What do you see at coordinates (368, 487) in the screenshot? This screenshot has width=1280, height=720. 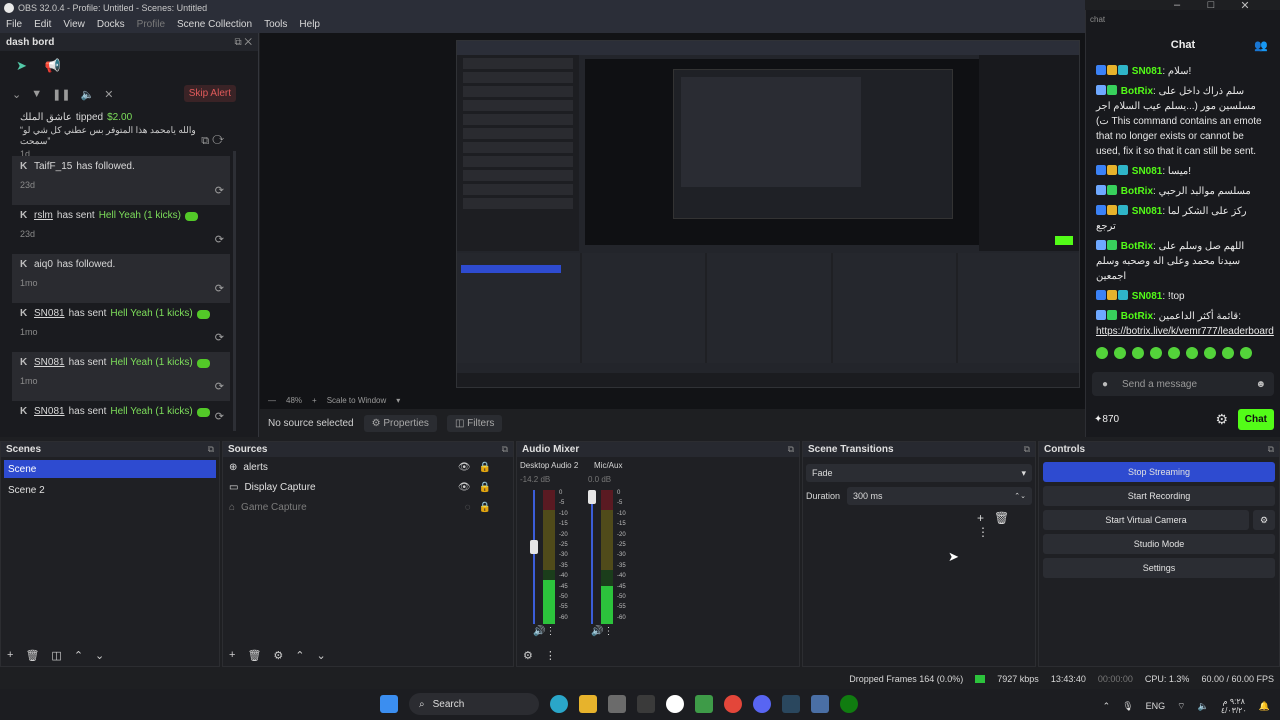 I see `source-item: ▭ Display Capture 👁🔒` at bounding box center [368, 487].